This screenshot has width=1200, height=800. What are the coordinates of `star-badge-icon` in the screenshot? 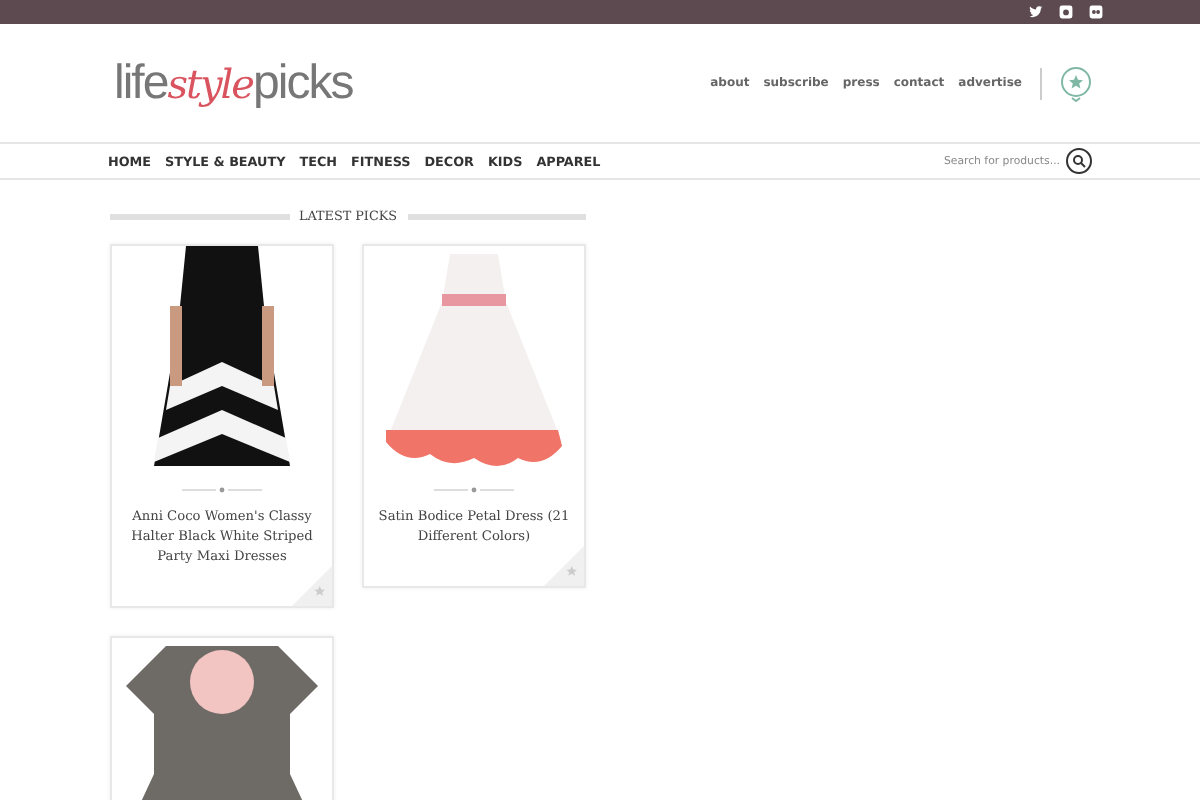 It's located at (1076, 83).